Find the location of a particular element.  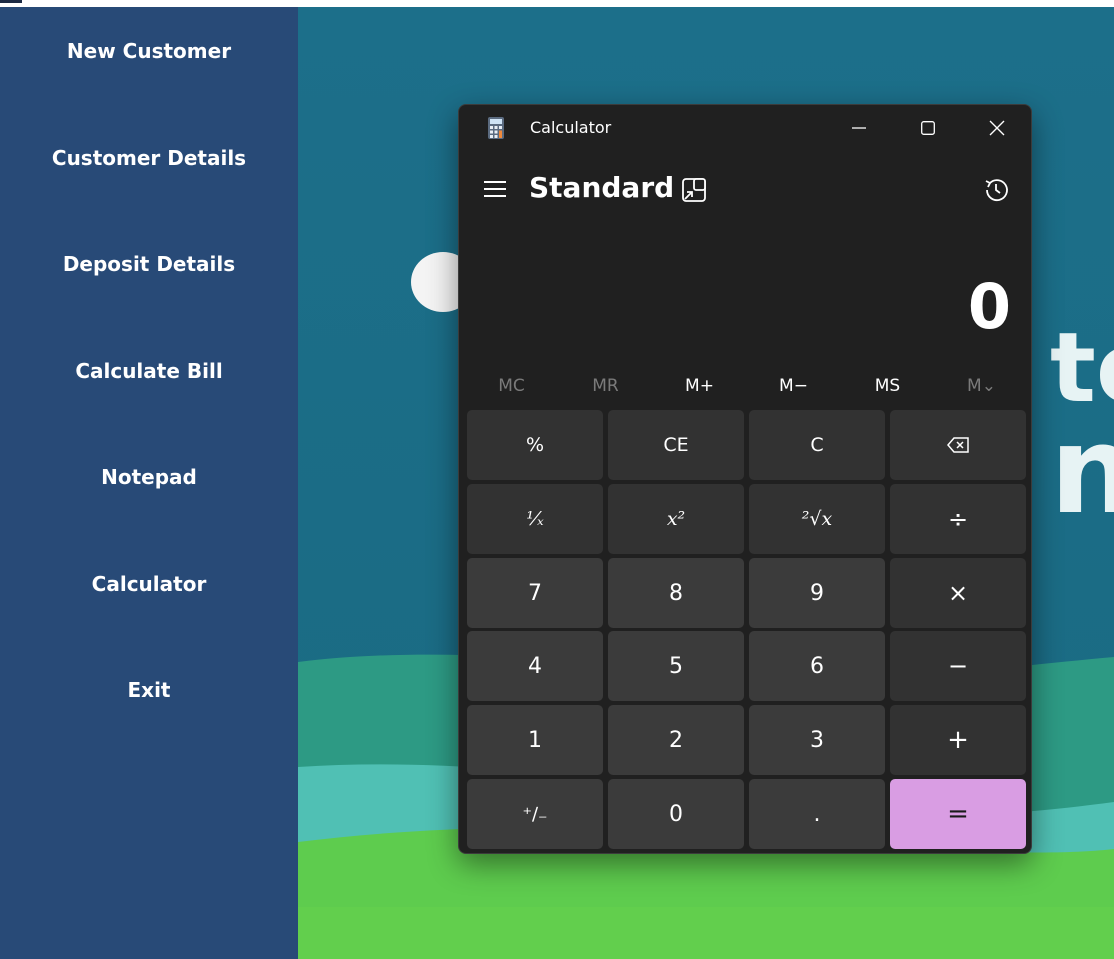

backspace-button is located at coordinates (958, 445).